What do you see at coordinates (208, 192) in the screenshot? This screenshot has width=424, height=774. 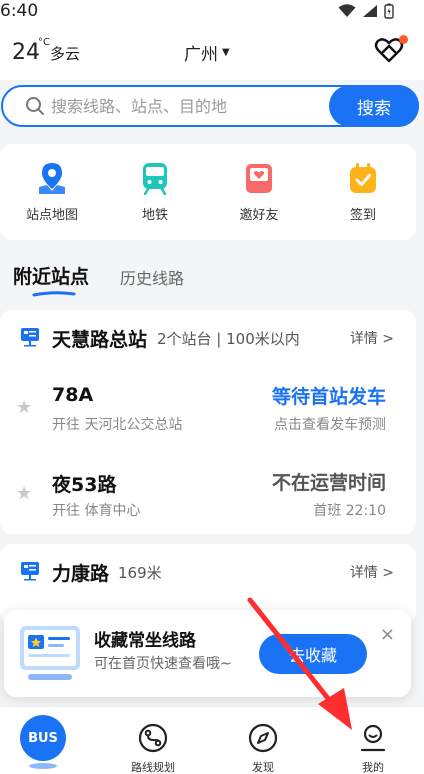 I see `quick-actions-card: 站点地图 地铁 邀好友 签到` at bounding box center [208, 192].